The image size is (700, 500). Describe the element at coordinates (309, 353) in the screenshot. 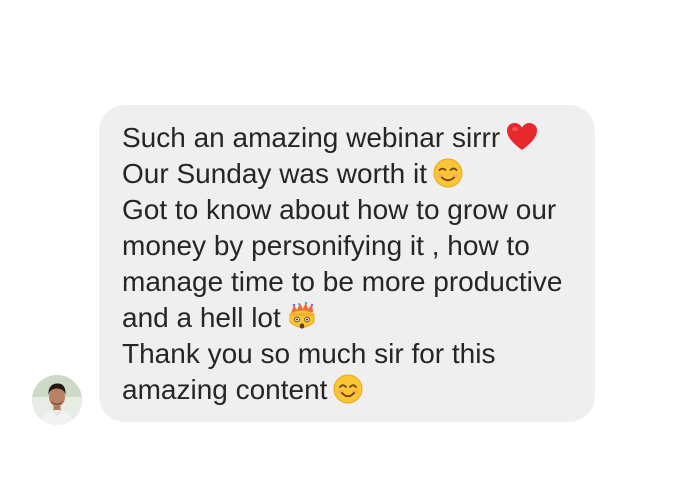

I see `message-line: Thank you so much sir for this` at that location.